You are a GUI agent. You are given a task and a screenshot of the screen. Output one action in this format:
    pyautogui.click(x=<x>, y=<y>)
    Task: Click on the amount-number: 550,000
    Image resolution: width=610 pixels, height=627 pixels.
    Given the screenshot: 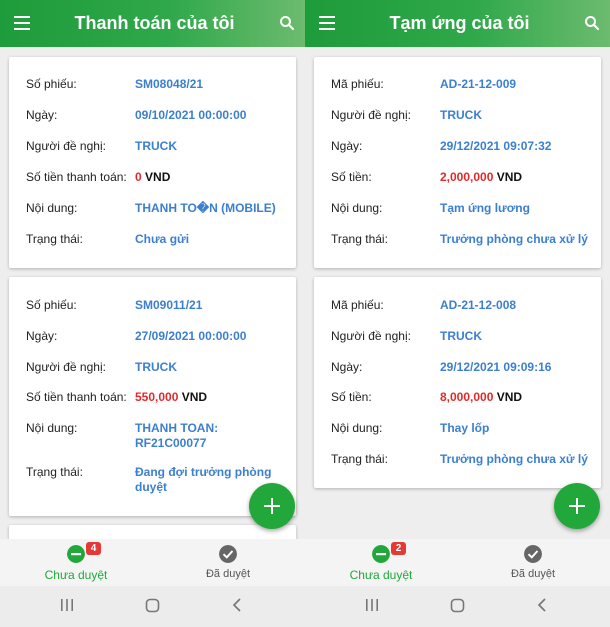 What is the action you would take?
    pyautogui.click(x=157, y=397)
    